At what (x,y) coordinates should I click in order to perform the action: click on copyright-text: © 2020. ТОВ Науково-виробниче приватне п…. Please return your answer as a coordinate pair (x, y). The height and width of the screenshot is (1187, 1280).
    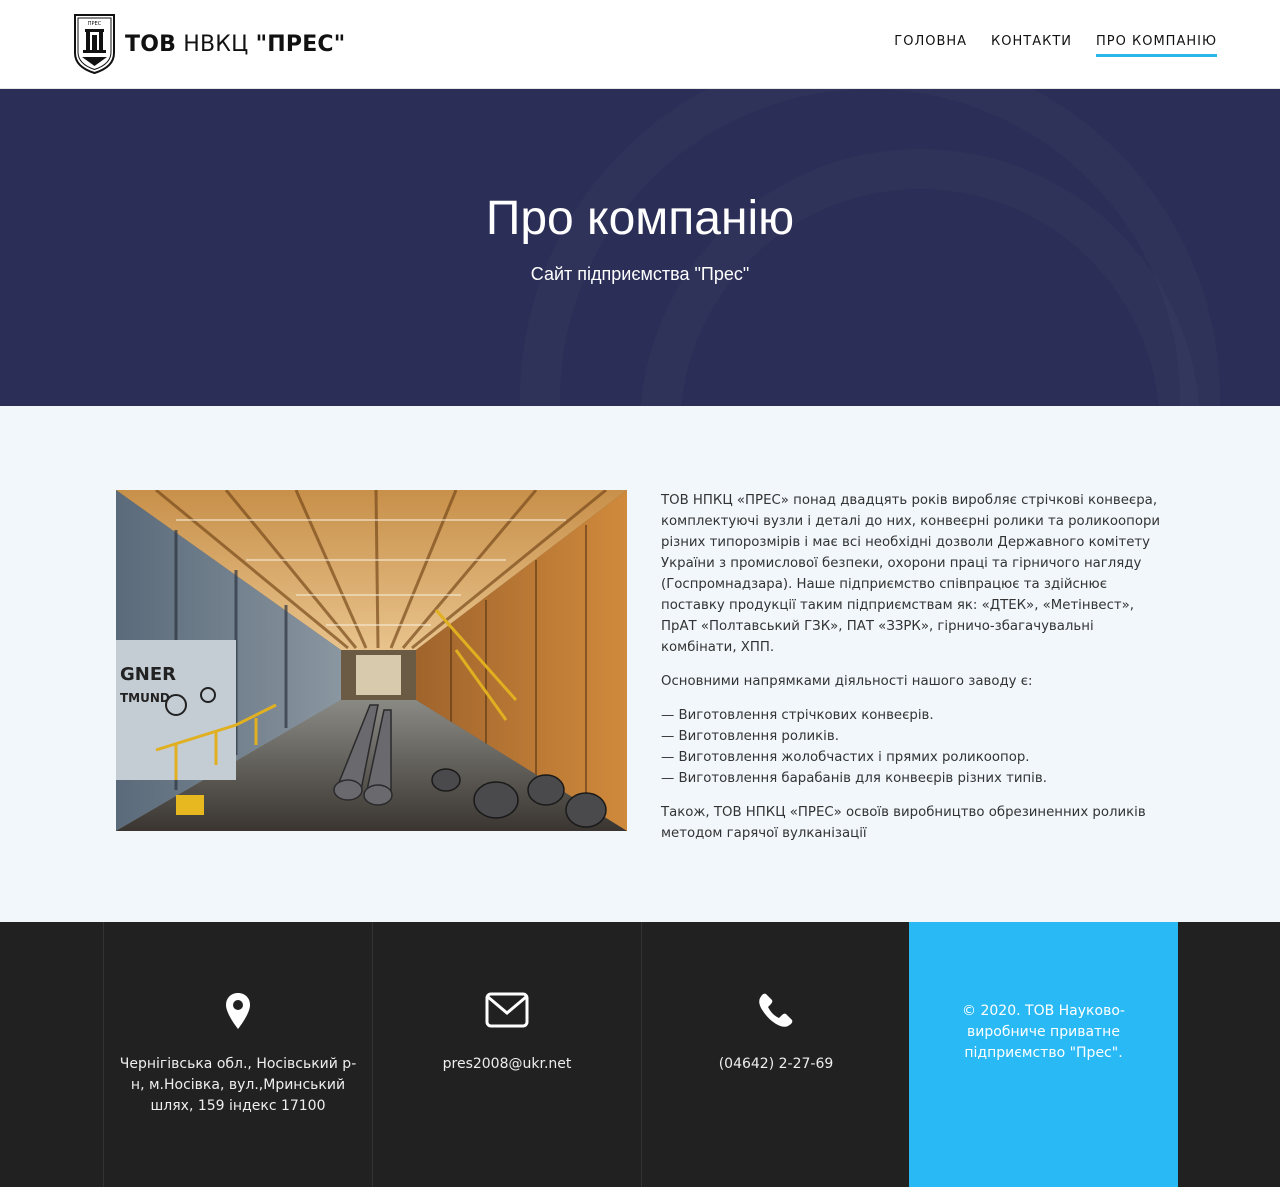
    Looking at the image, I should click on (1043, 1032).